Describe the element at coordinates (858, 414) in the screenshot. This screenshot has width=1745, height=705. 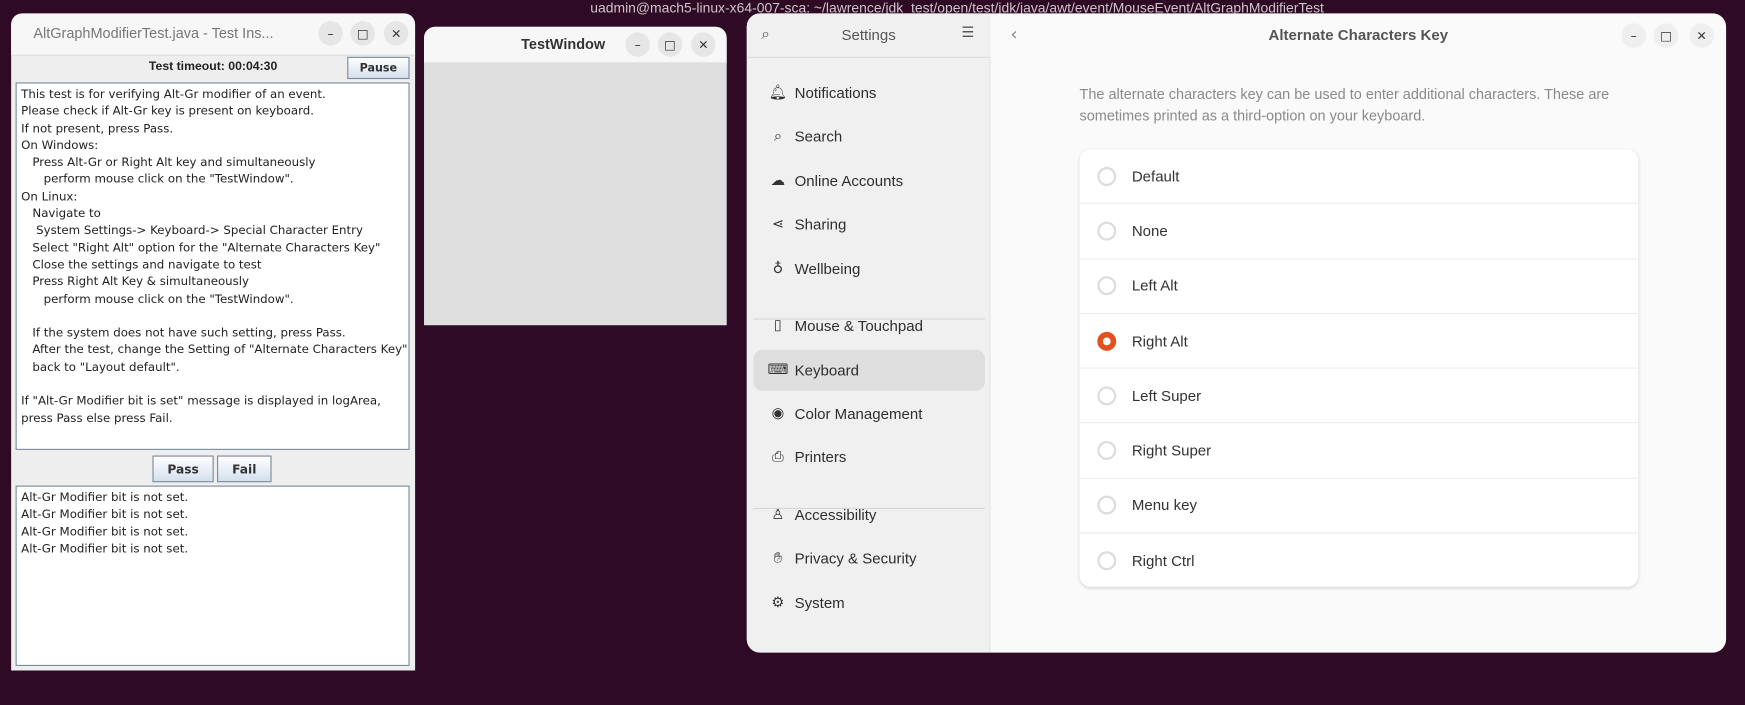
I see `sidebar-item-label: Color Management` at that location.